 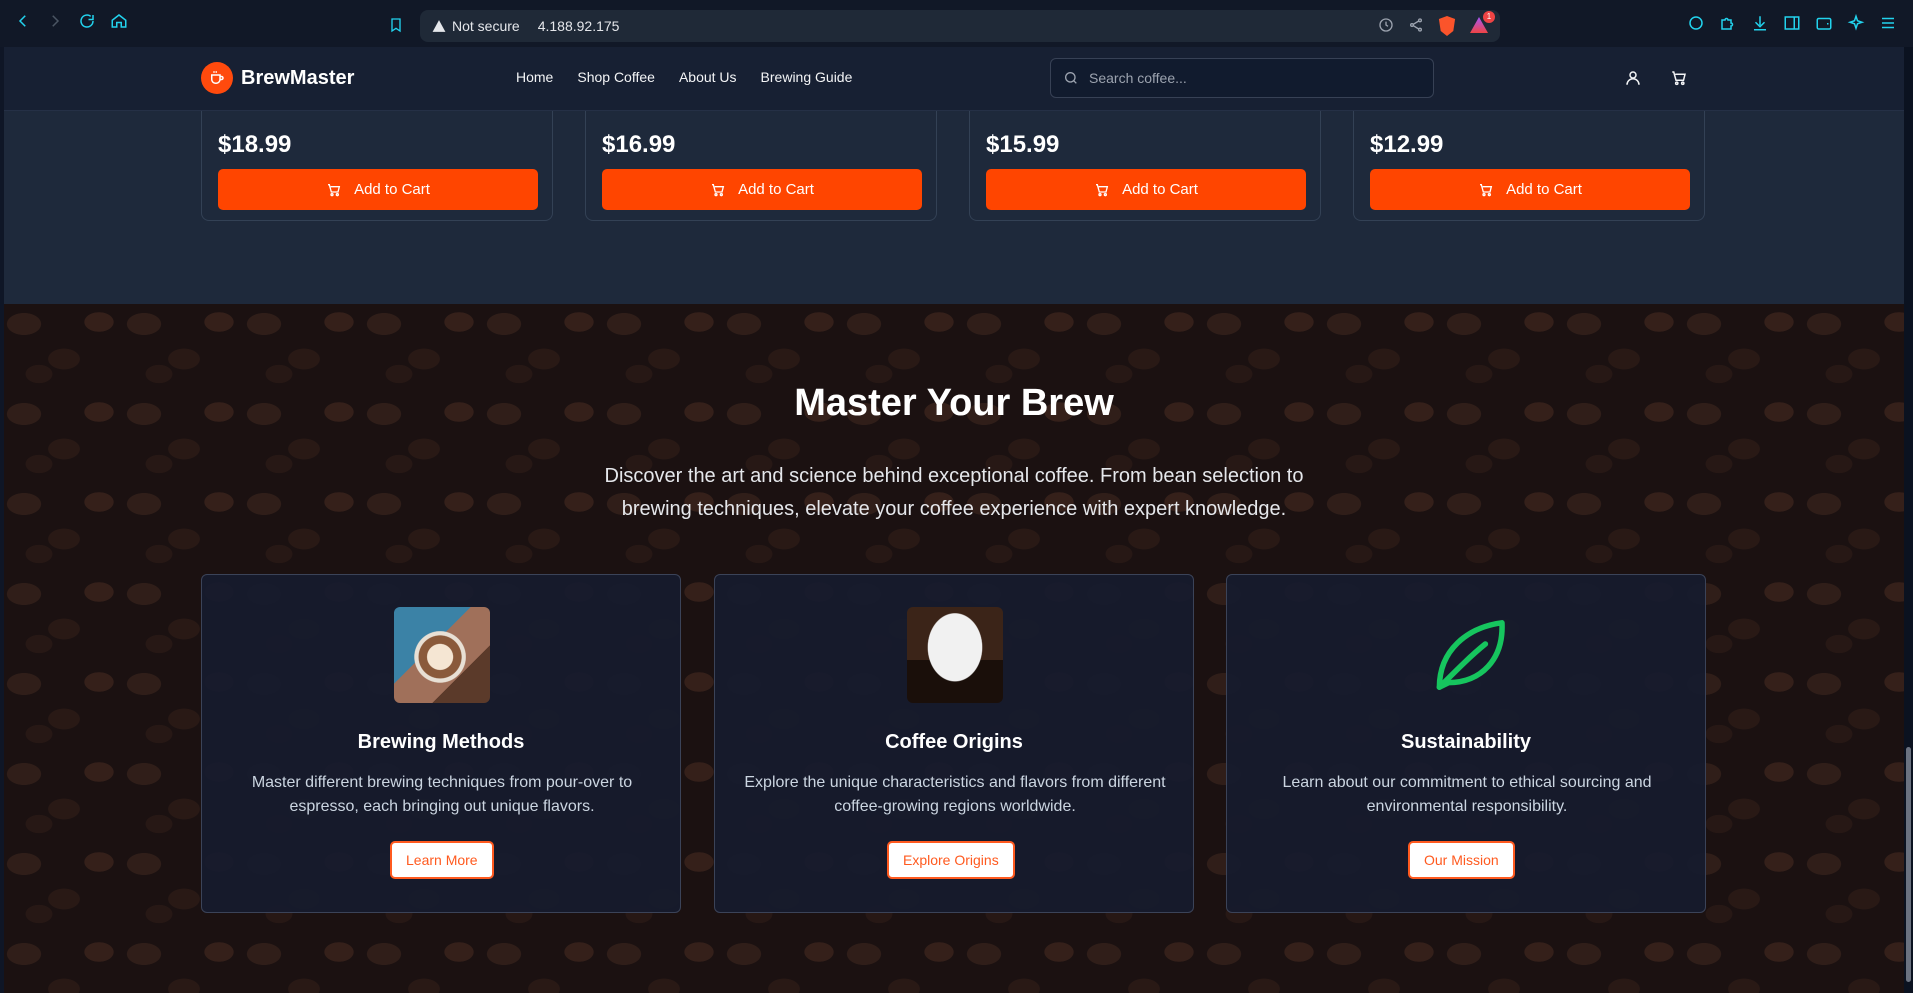 What do you see at coordinates (1856, 25) in the screenshot?
I see `leo-ai-icon` at bounding box center [1856, 25].